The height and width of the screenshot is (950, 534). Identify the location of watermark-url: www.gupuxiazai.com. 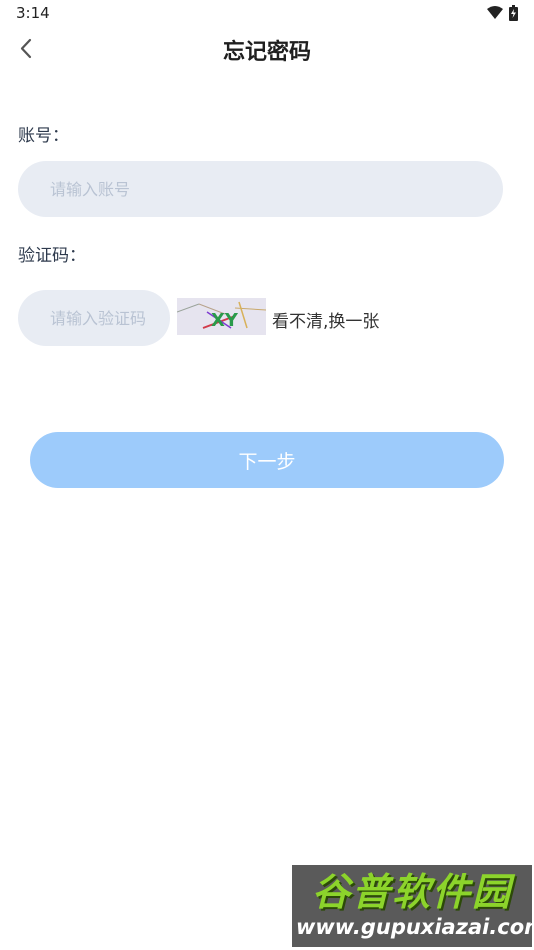
(415, 927).